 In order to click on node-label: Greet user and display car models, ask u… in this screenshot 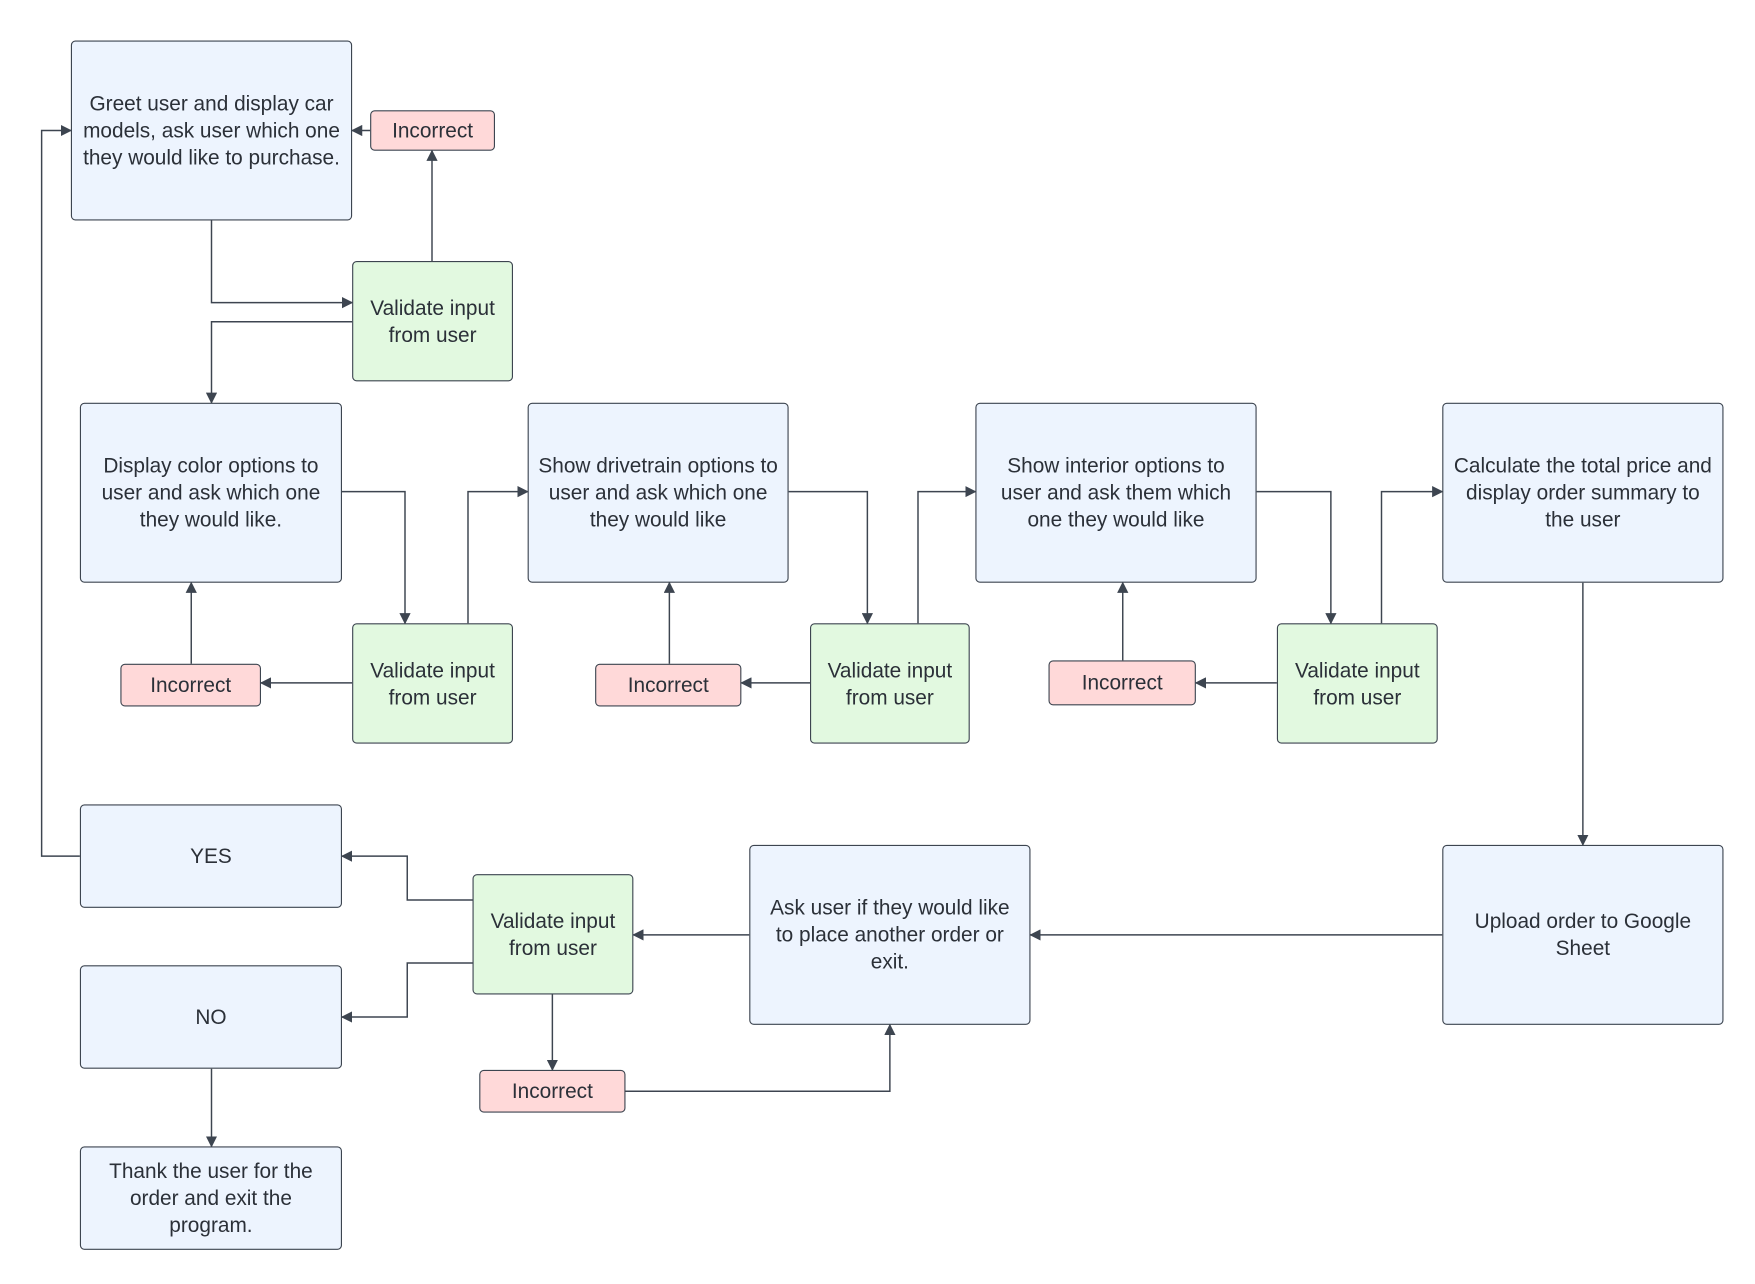, I will do `click(211, 130)`.